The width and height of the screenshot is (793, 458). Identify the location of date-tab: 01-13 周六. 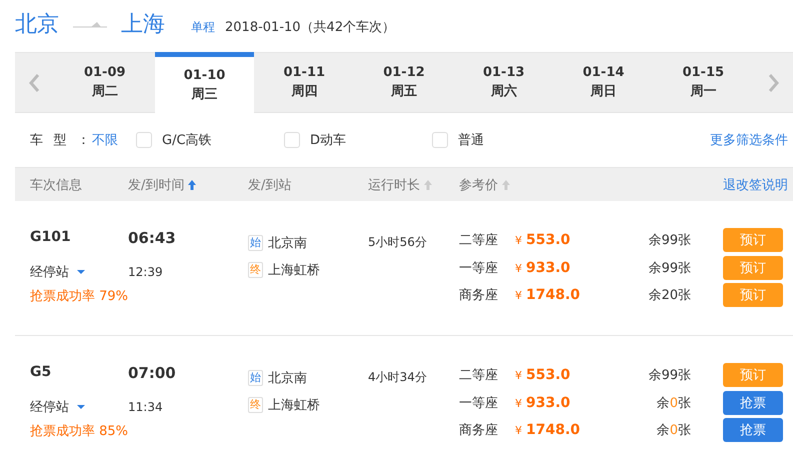
(504, 82).